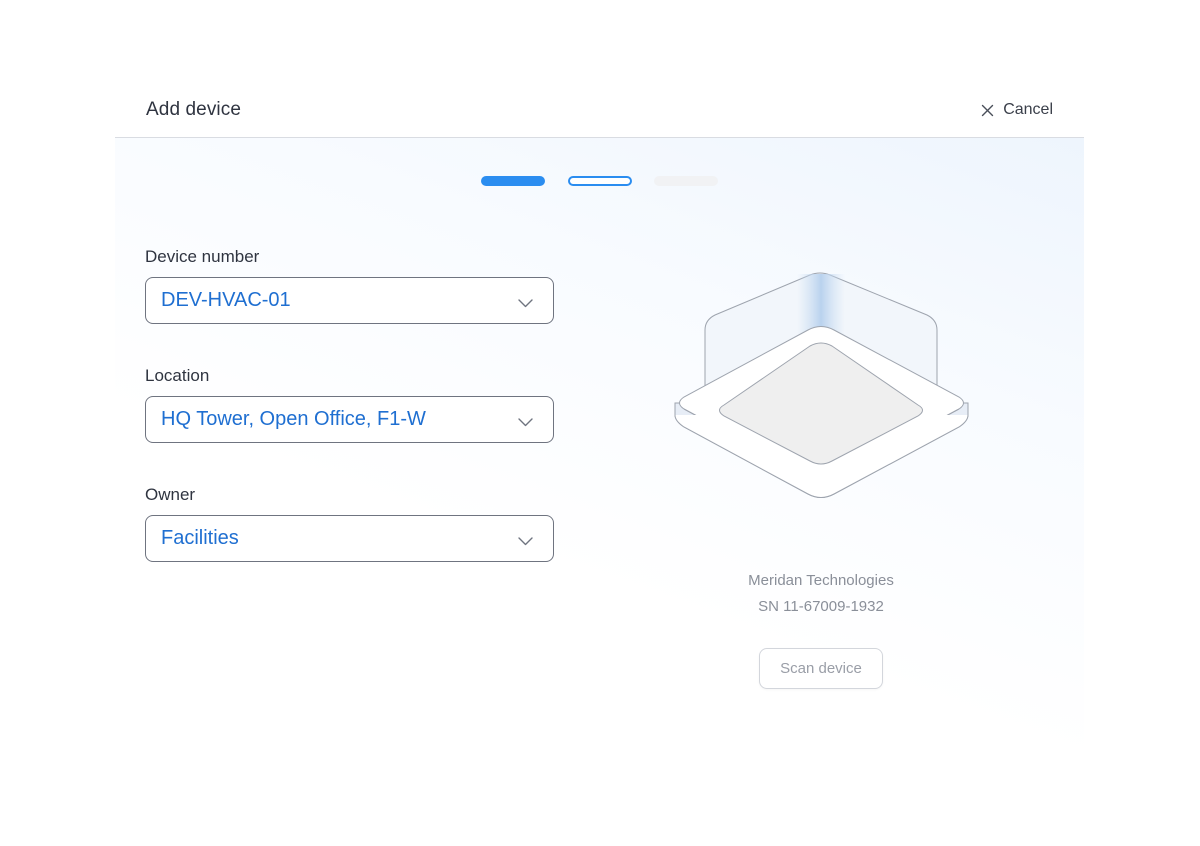 The image size is (1200, 846). What do you see at coordinates (170, 494) in the screenshot?
I see `owner-label: Owner` at bounding box center [170, 494].